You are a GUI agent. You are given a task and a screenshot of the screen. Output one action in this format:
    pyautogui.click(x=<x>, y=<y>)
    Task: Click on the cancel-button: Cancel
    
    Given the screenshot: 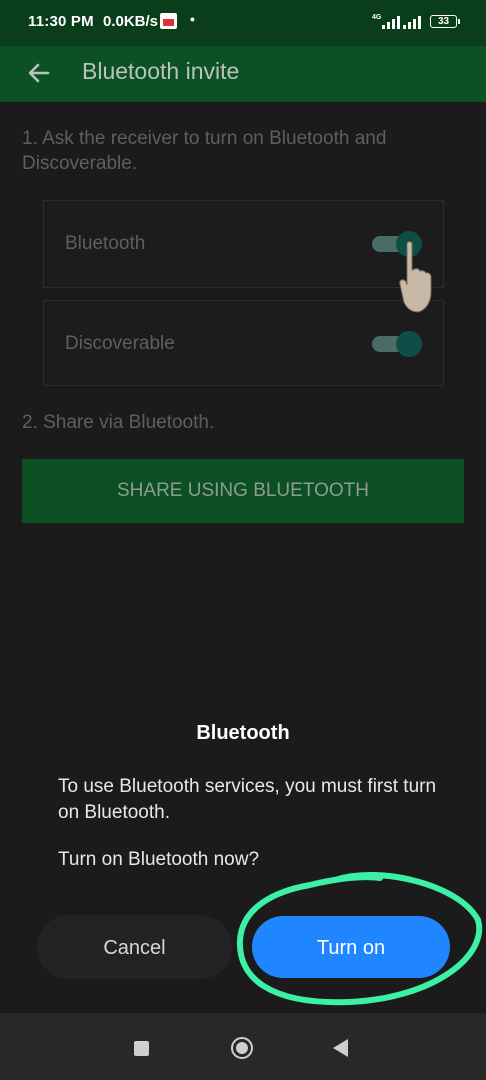 What is the action you would take?
    pyautogui.click(x=134, y=947)
    